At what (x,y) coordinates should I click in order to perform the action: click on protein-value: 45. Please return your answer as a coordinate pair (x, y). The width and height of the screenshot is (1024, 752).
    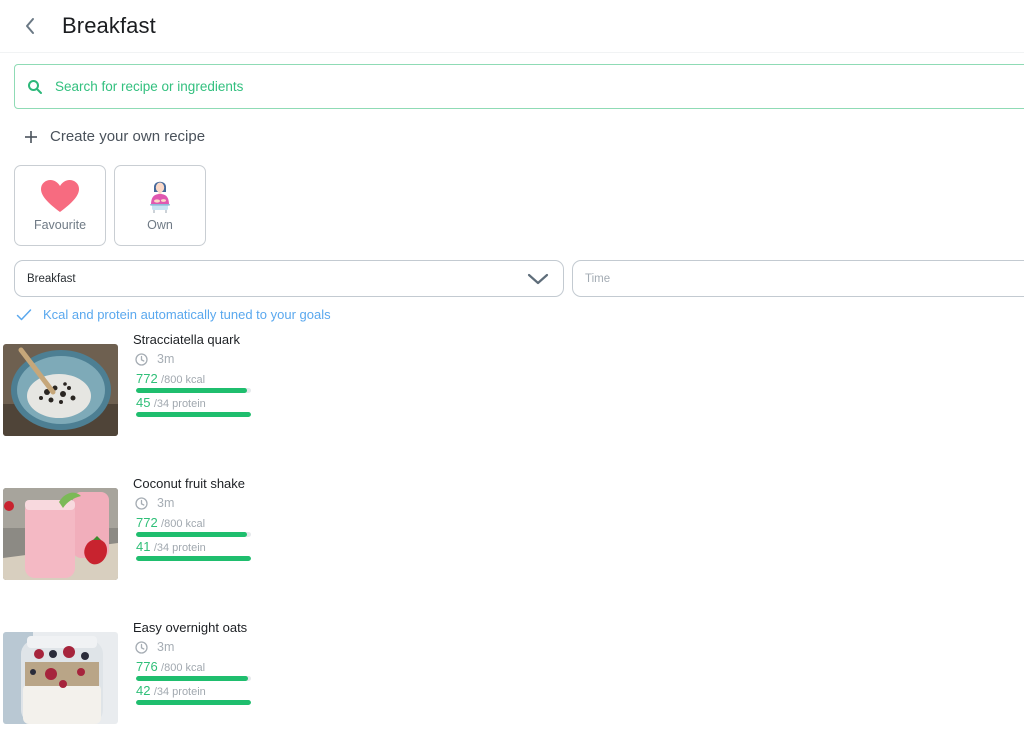
    Looking at the image, I should click on (143, 402).